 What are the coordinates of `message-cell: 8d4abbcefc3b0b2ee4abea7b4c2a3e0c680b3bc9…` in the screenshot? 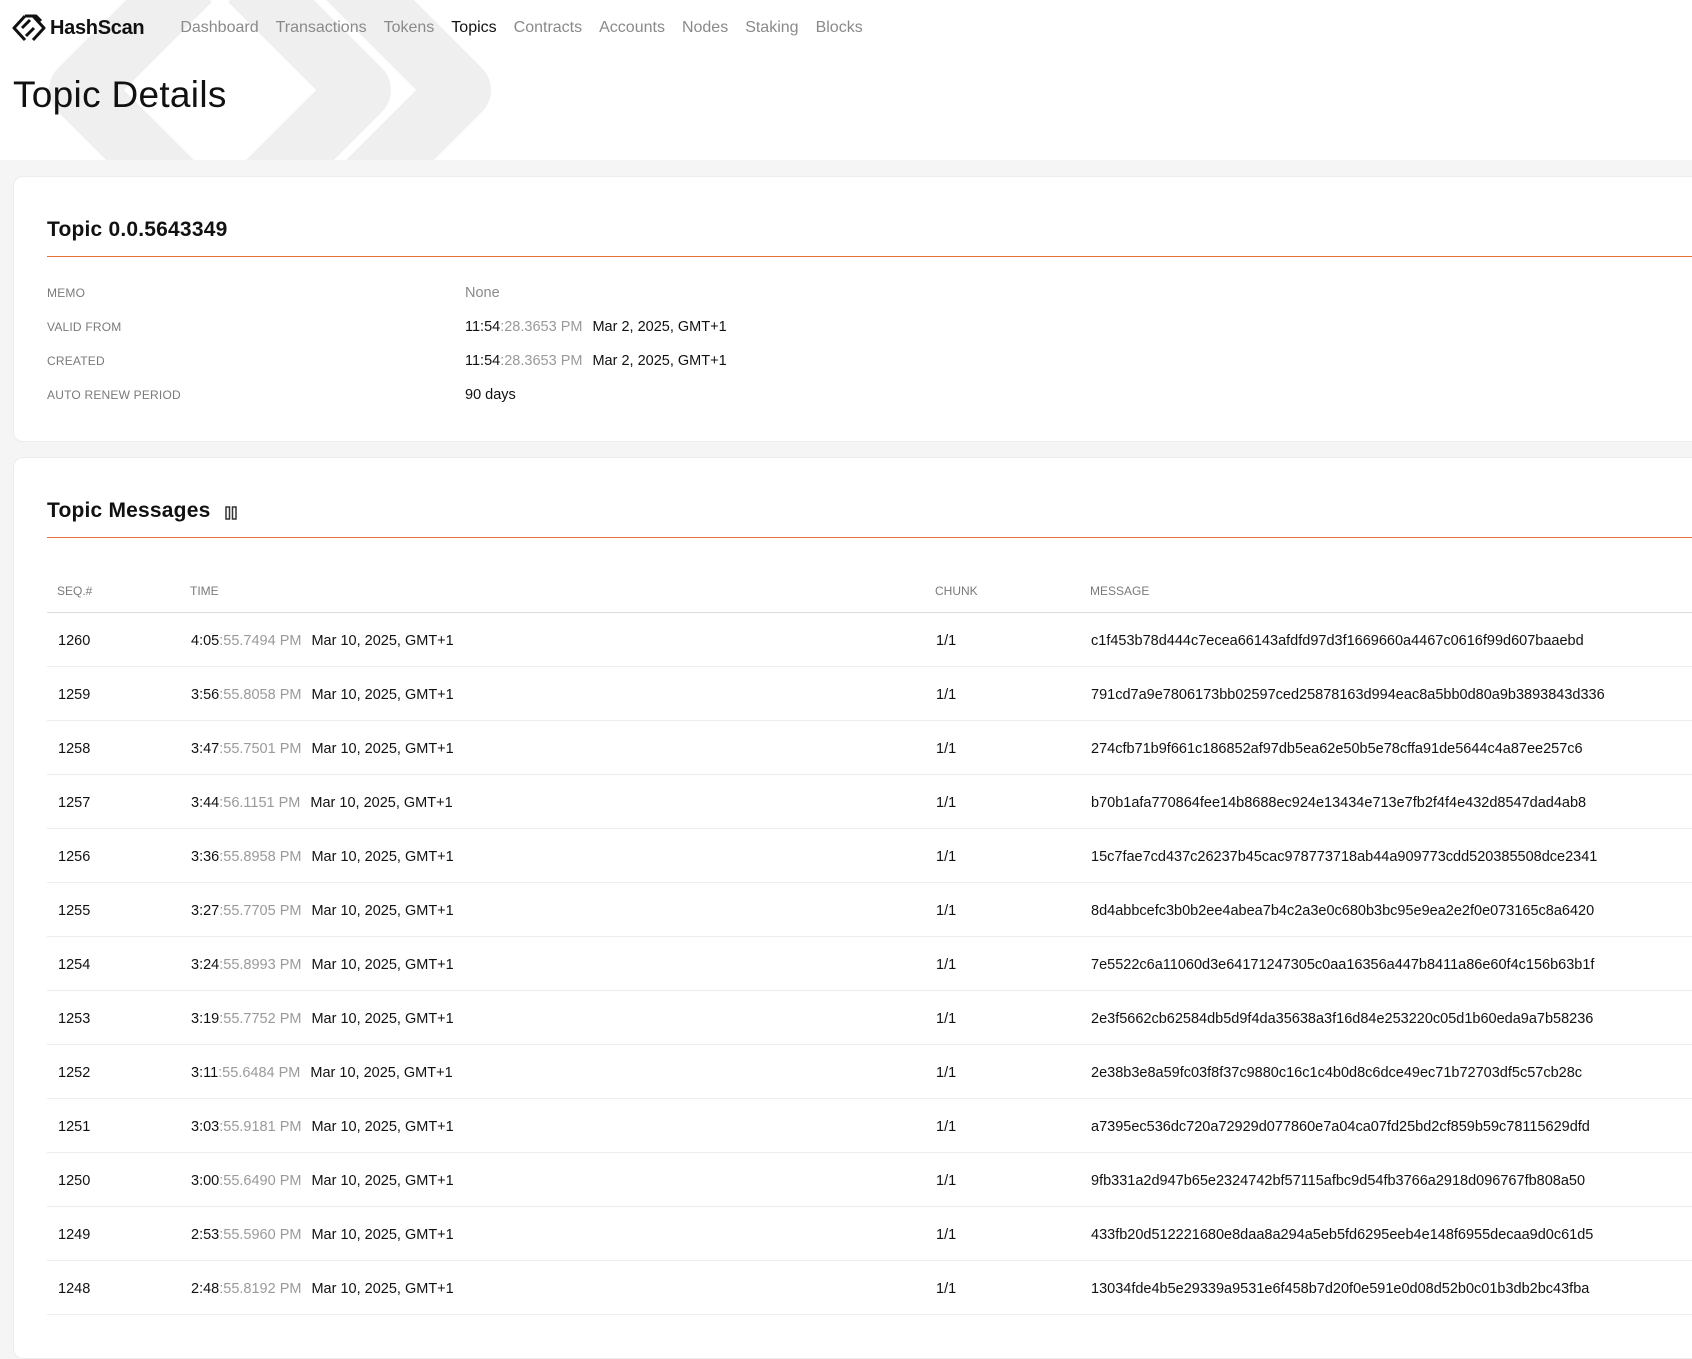 It's located at (1343, 911).